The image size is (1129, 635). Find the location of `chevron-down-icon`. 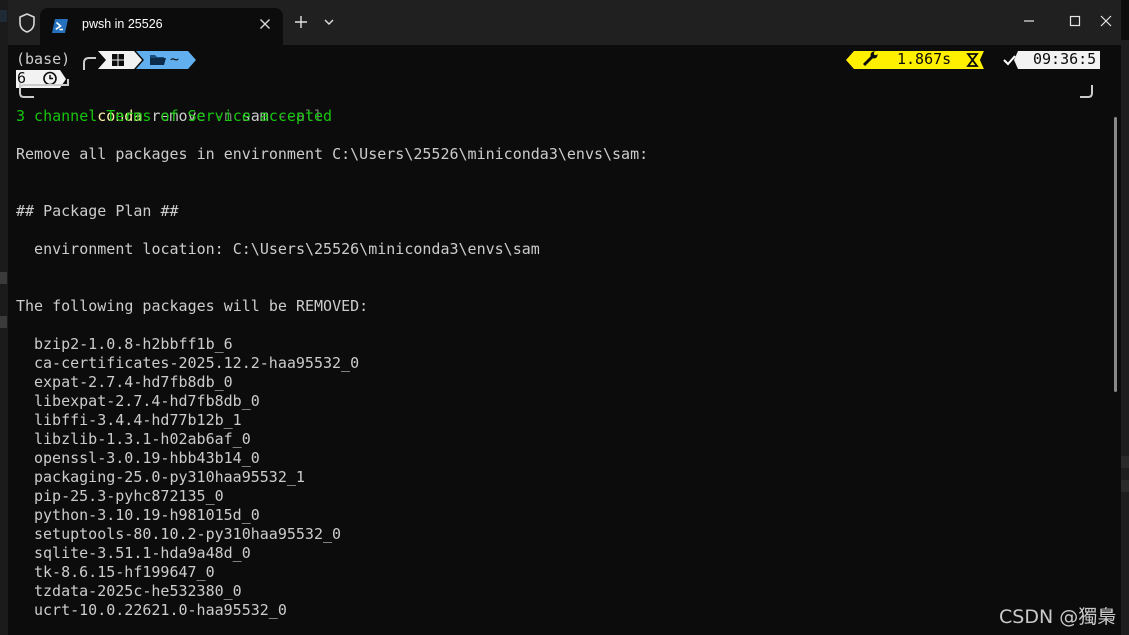

chevron-down-icon is located at coordinates (329, 22).